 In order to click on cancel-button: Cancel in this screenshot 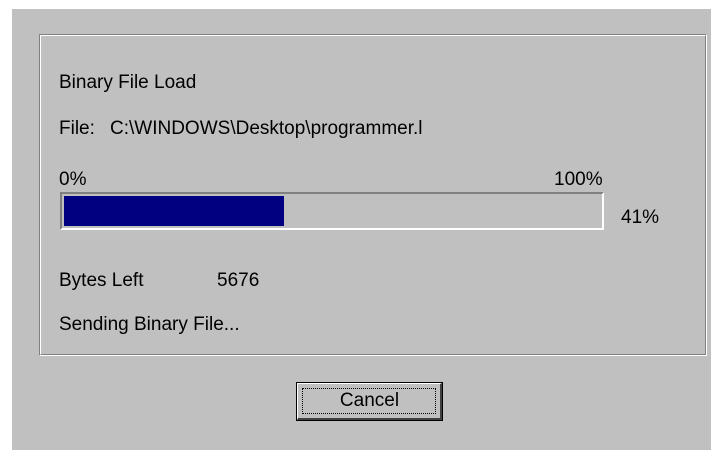, I will do `click(369, 401)`.